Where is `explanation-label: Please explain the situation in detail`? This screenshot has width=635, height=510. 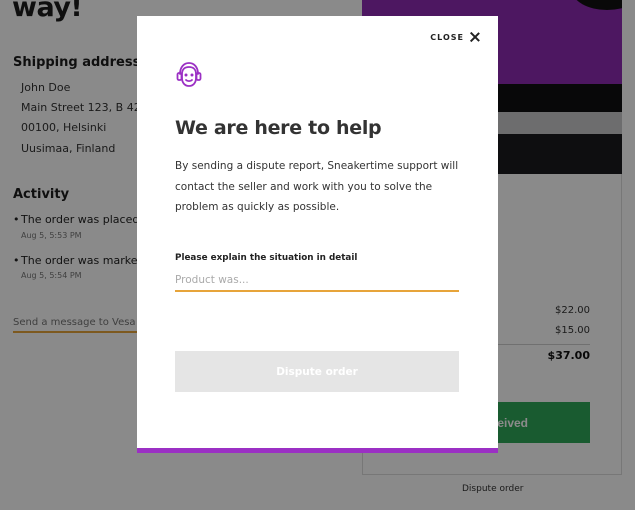 explanation-label: Please explain the situation in detail is located at coordinates (266, 258).